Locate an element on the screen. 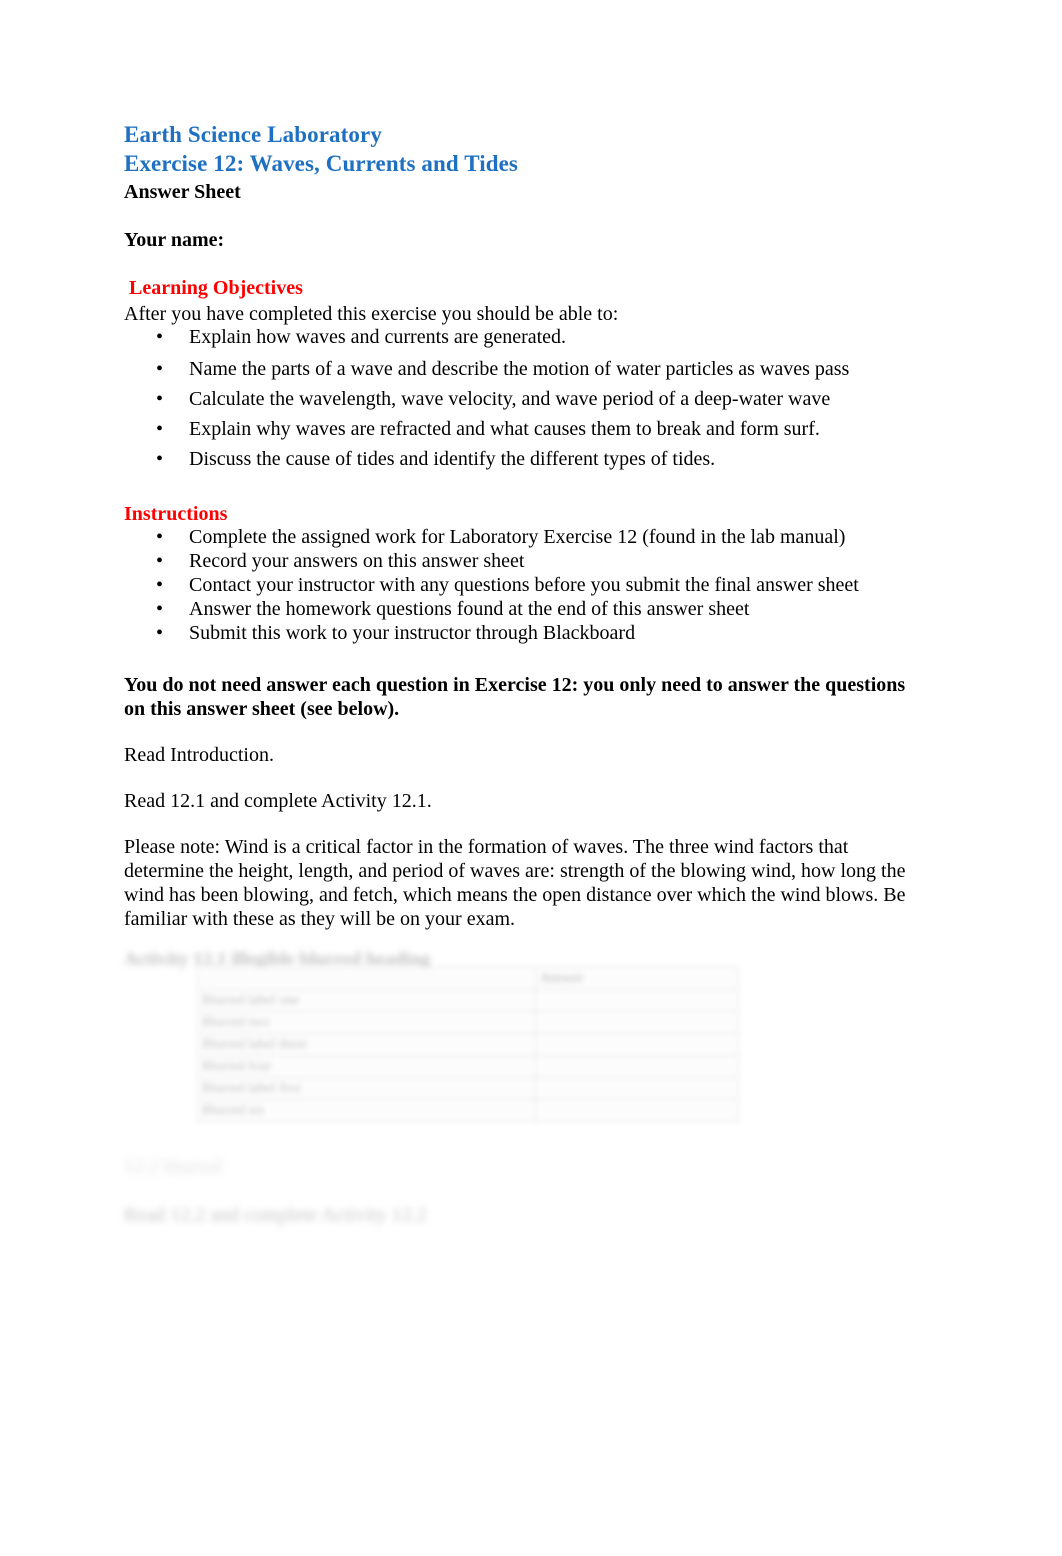 The width and height of the screenshot is (1062, 1556). table-row: Blurred two is located at coordinates (468, 1022).